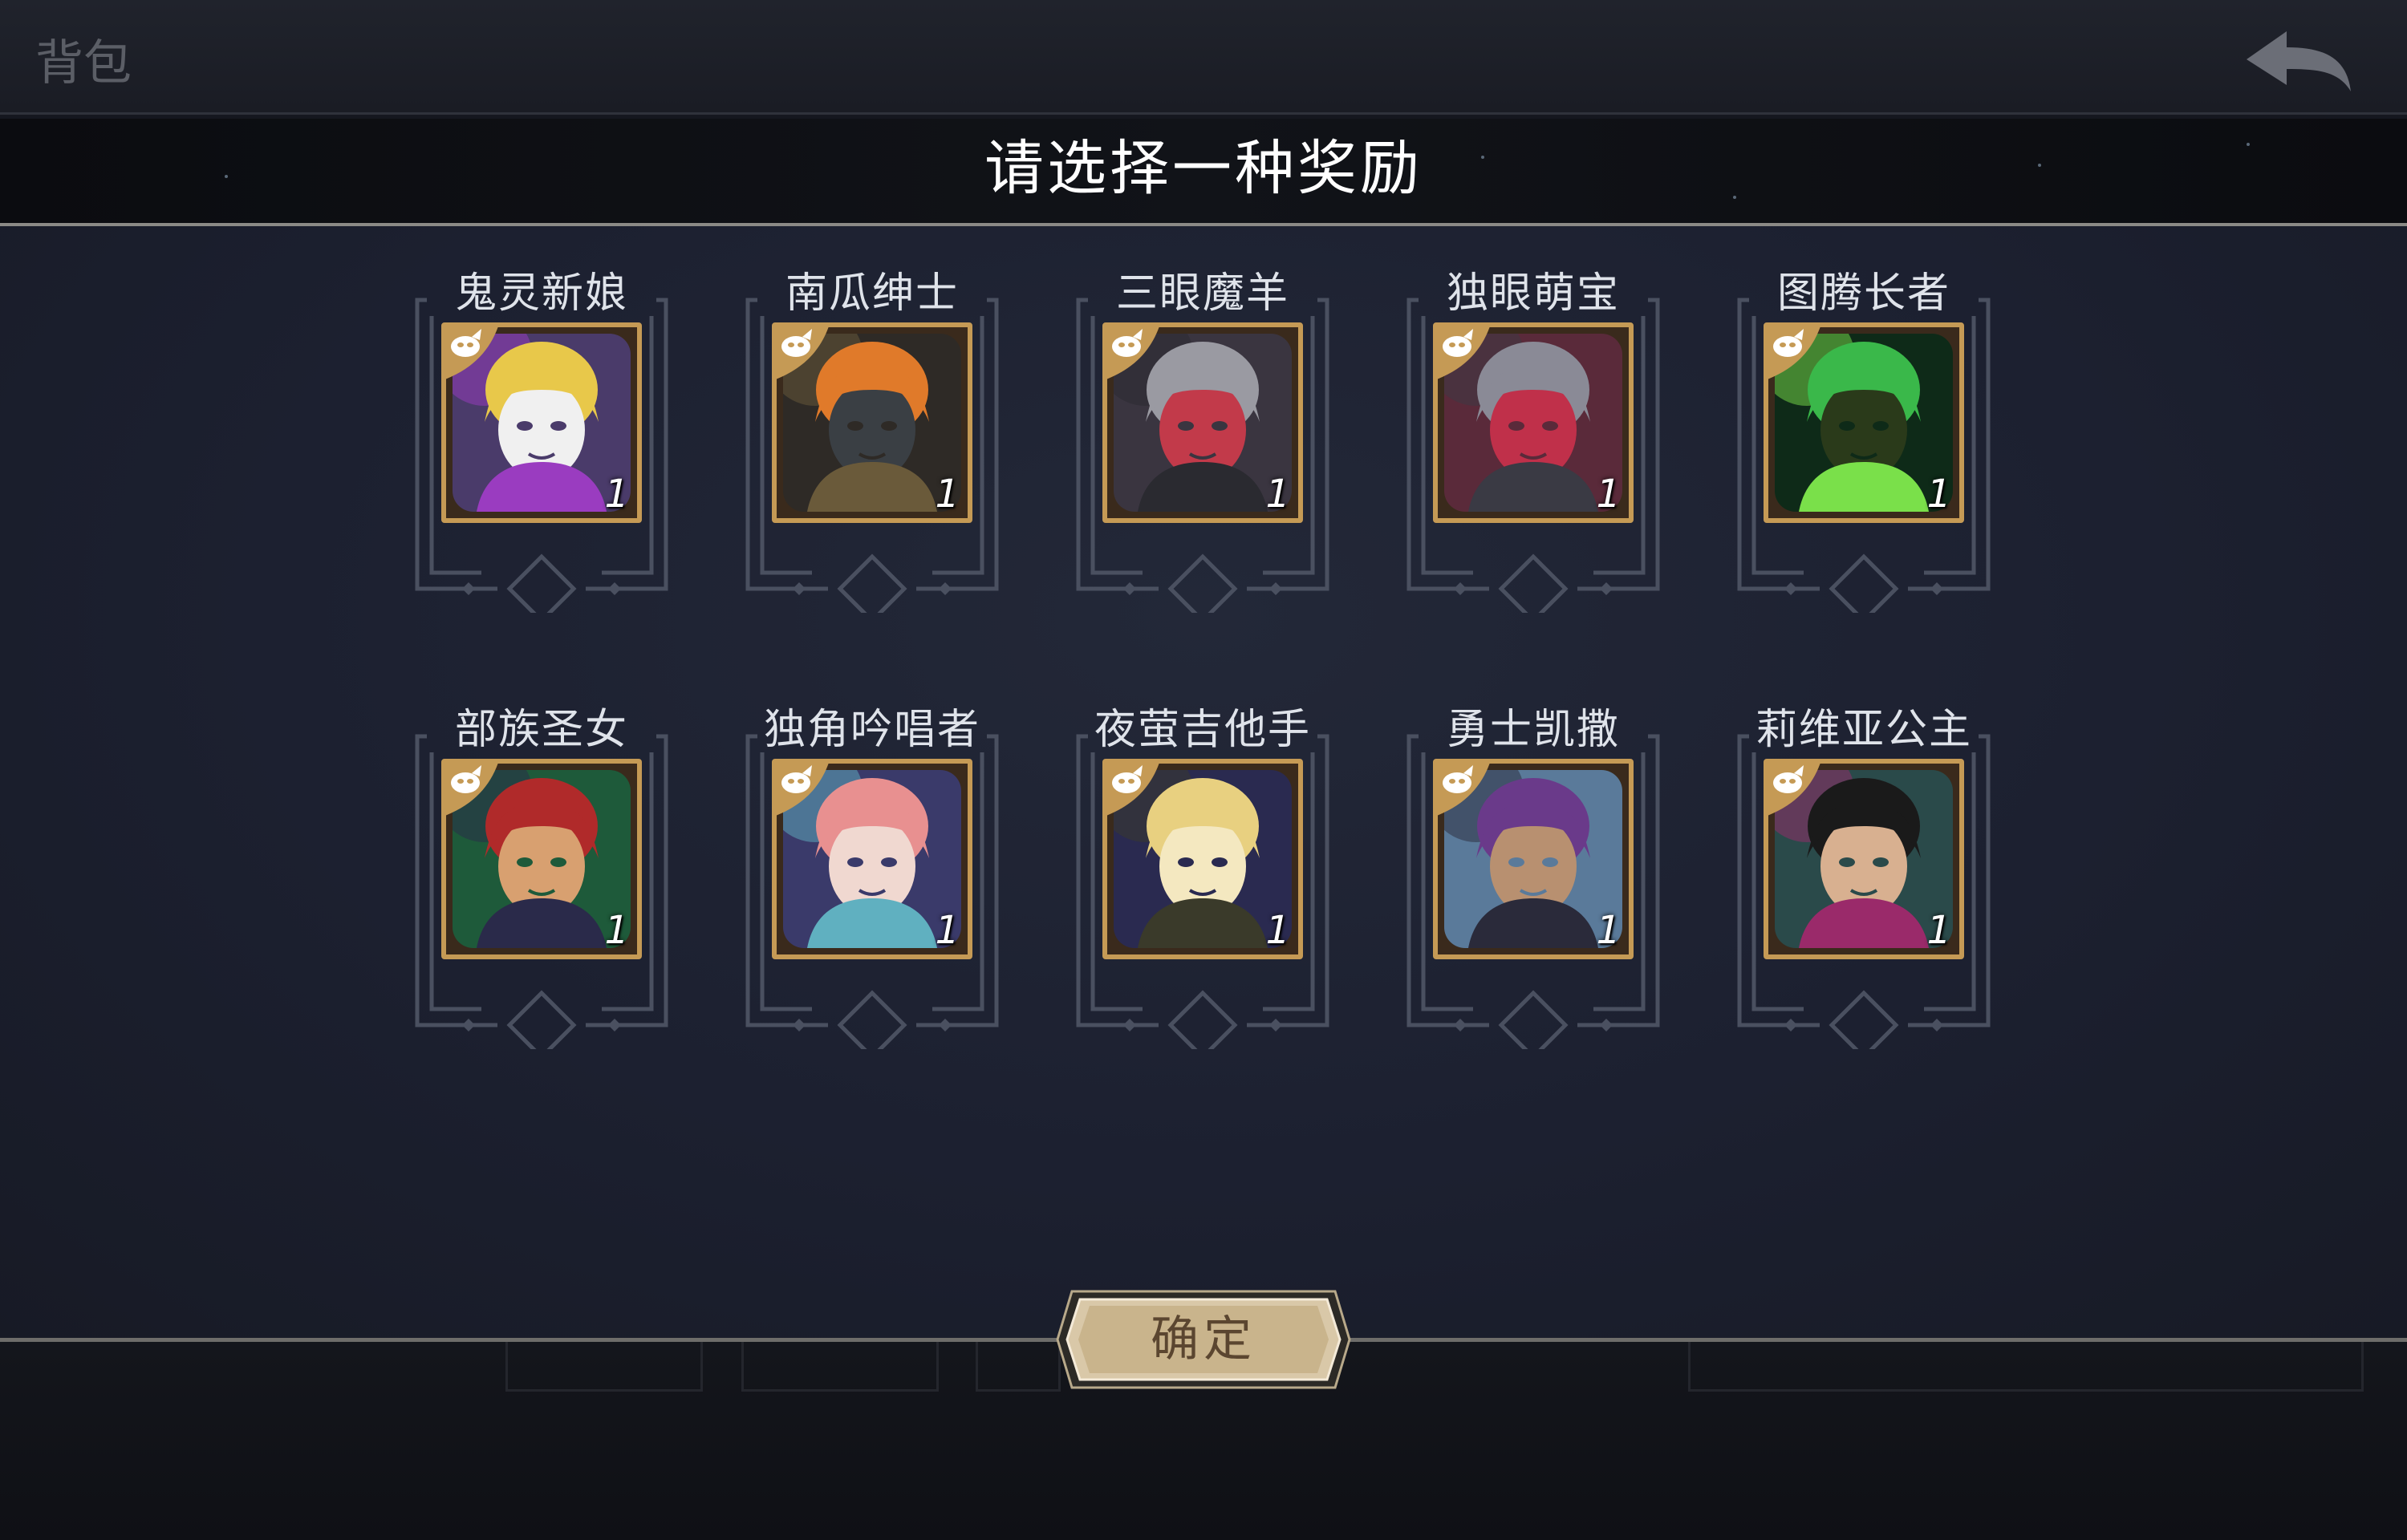 This screenshot has width=2407, height=1540. What do you see at coordinates (2299, 59) in the screenshot?
I see `back-arrow-icon` at bounding box center [2299, 59].